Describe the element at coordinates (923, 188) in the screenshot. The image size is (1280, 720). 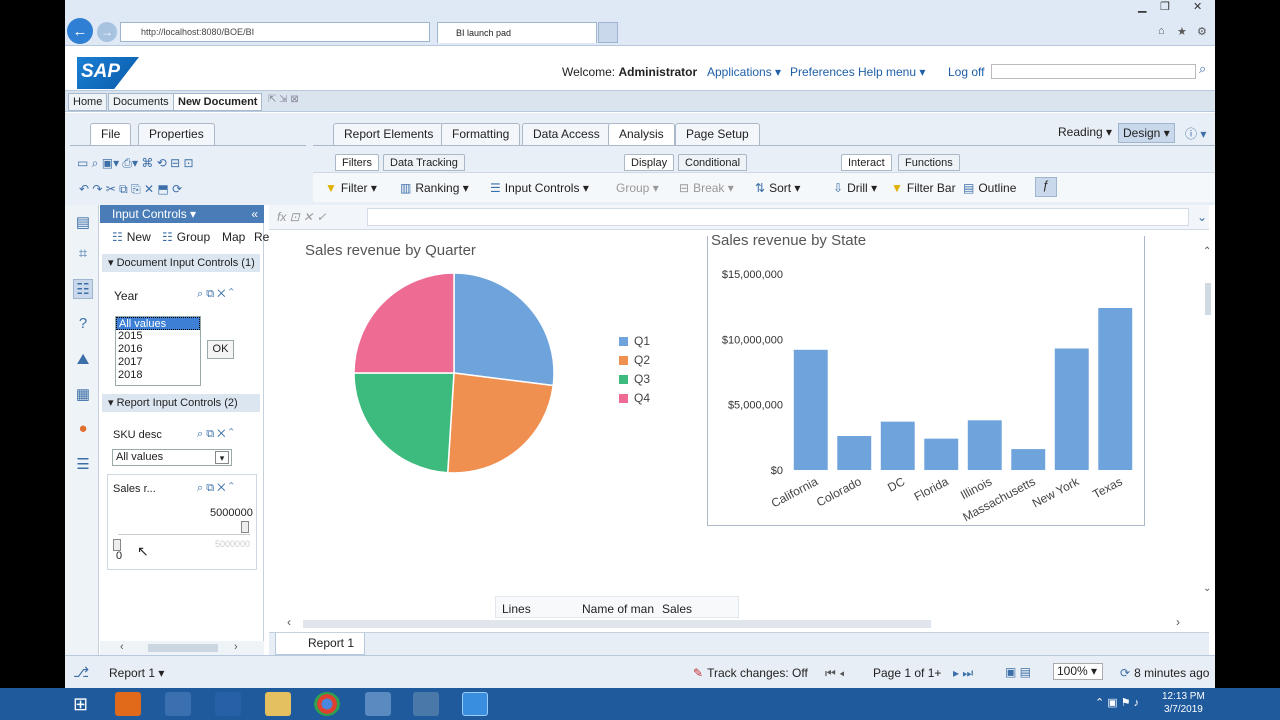
I see `filter-bar-button: ▼ Filter Bar` at that location.